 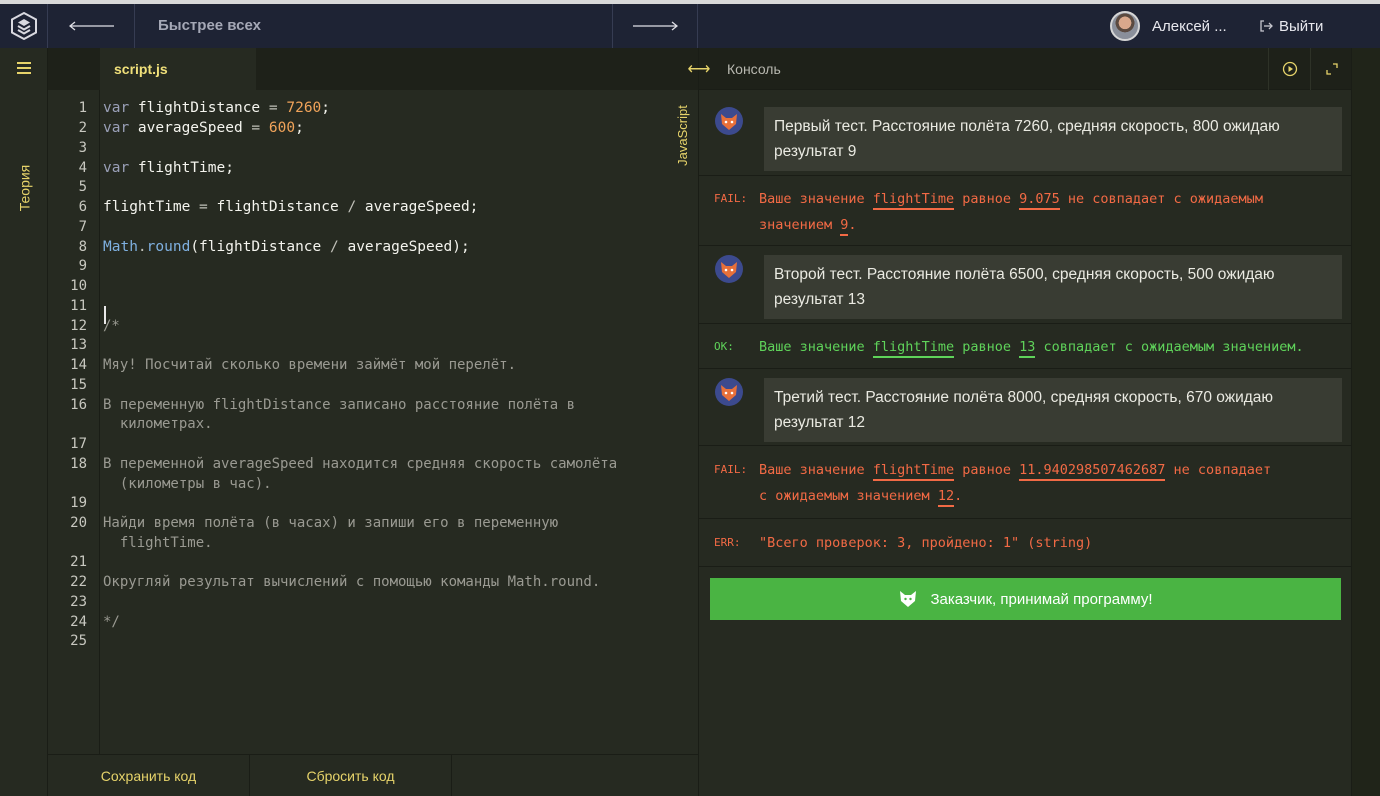 What do you see at coordinates (209, 25) in the screenshot?
I see `page-title: Быстрее всех` at bounding box center [209, 25].